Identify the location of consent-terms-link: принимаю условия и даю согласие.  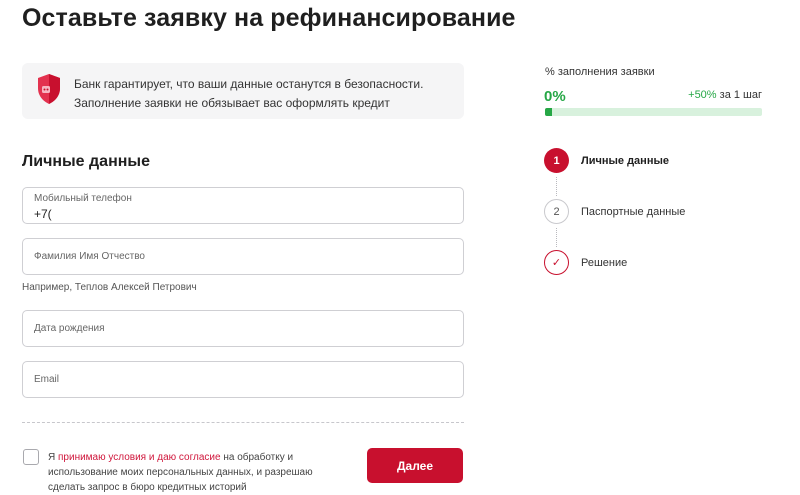
(139, 457).